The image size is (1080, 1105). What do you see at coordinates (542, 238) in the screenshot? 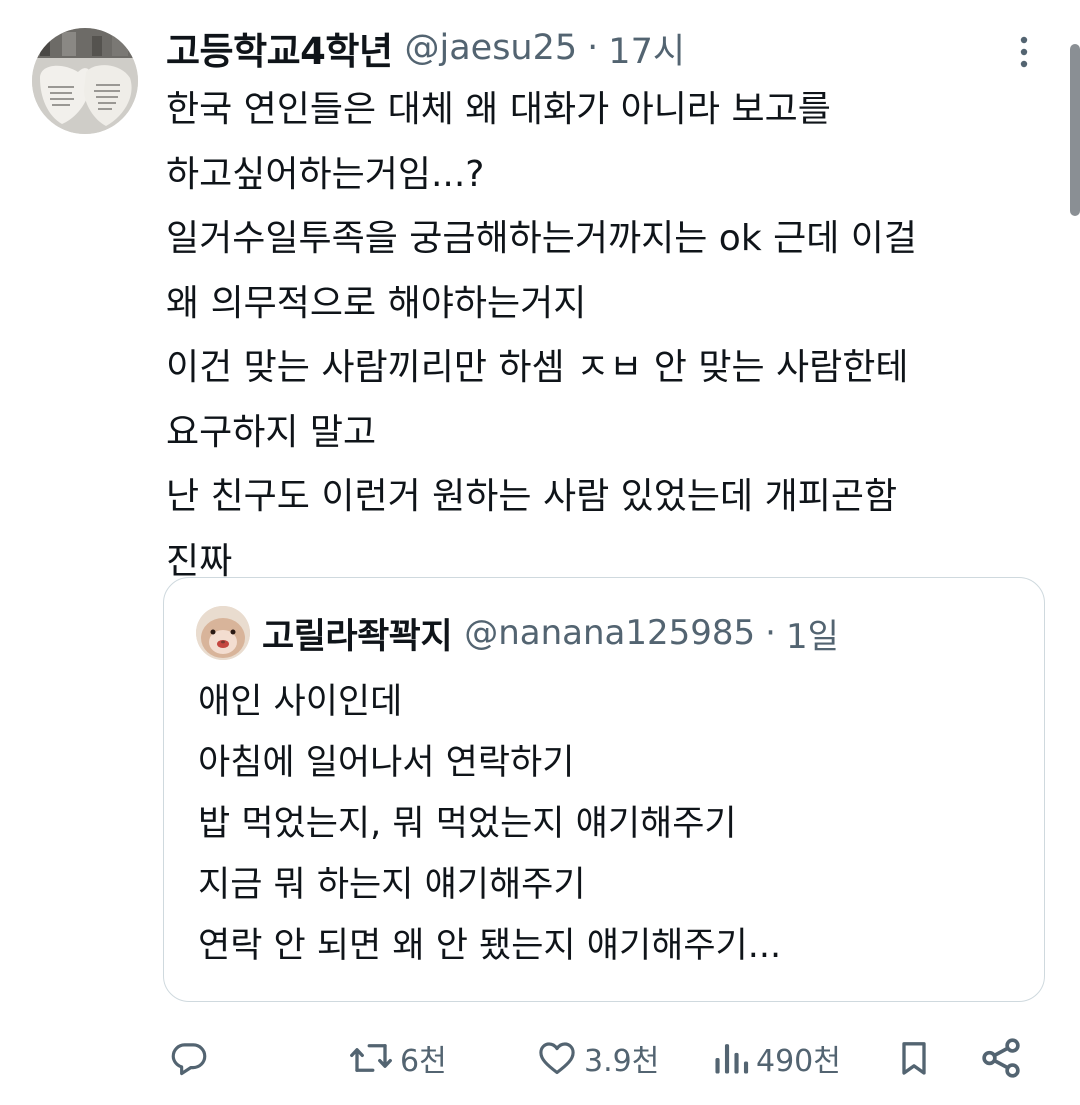
I see `tweet-text-line: 일거수일투족을 궁금해하는거까지는 ok 근데 이걸` at bounding box center [542, 238].